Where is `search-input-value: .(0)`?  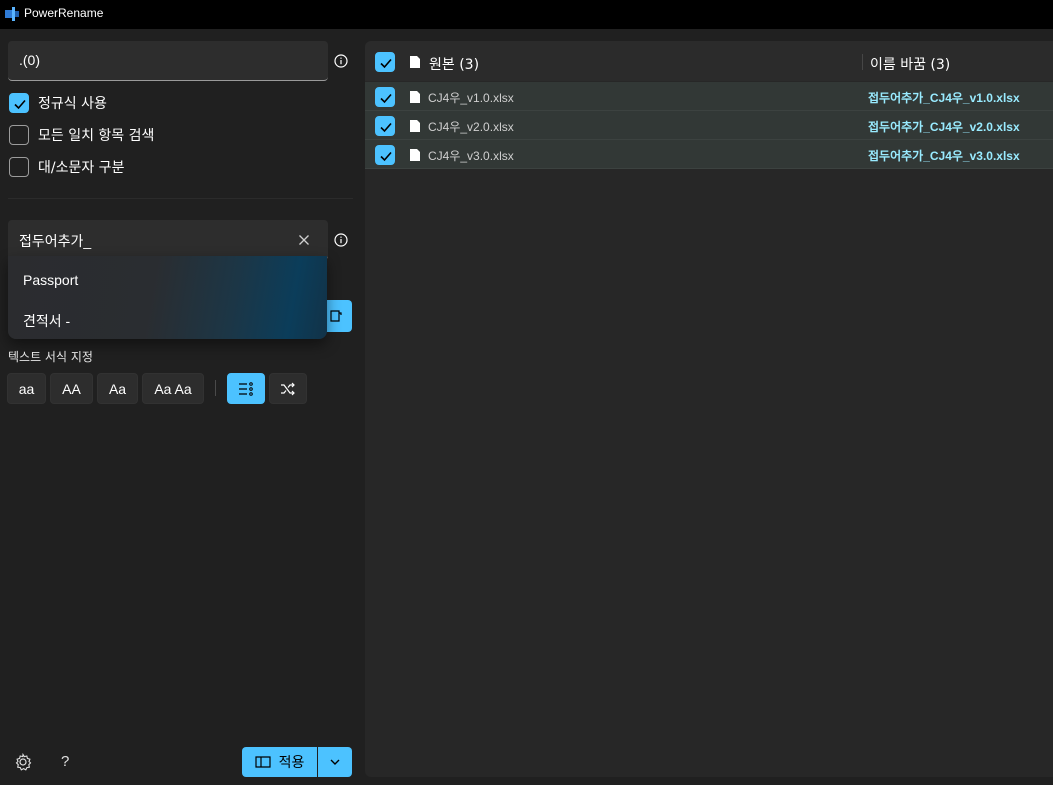
search-input-value: .(0) is located at coordinates (29, 60).